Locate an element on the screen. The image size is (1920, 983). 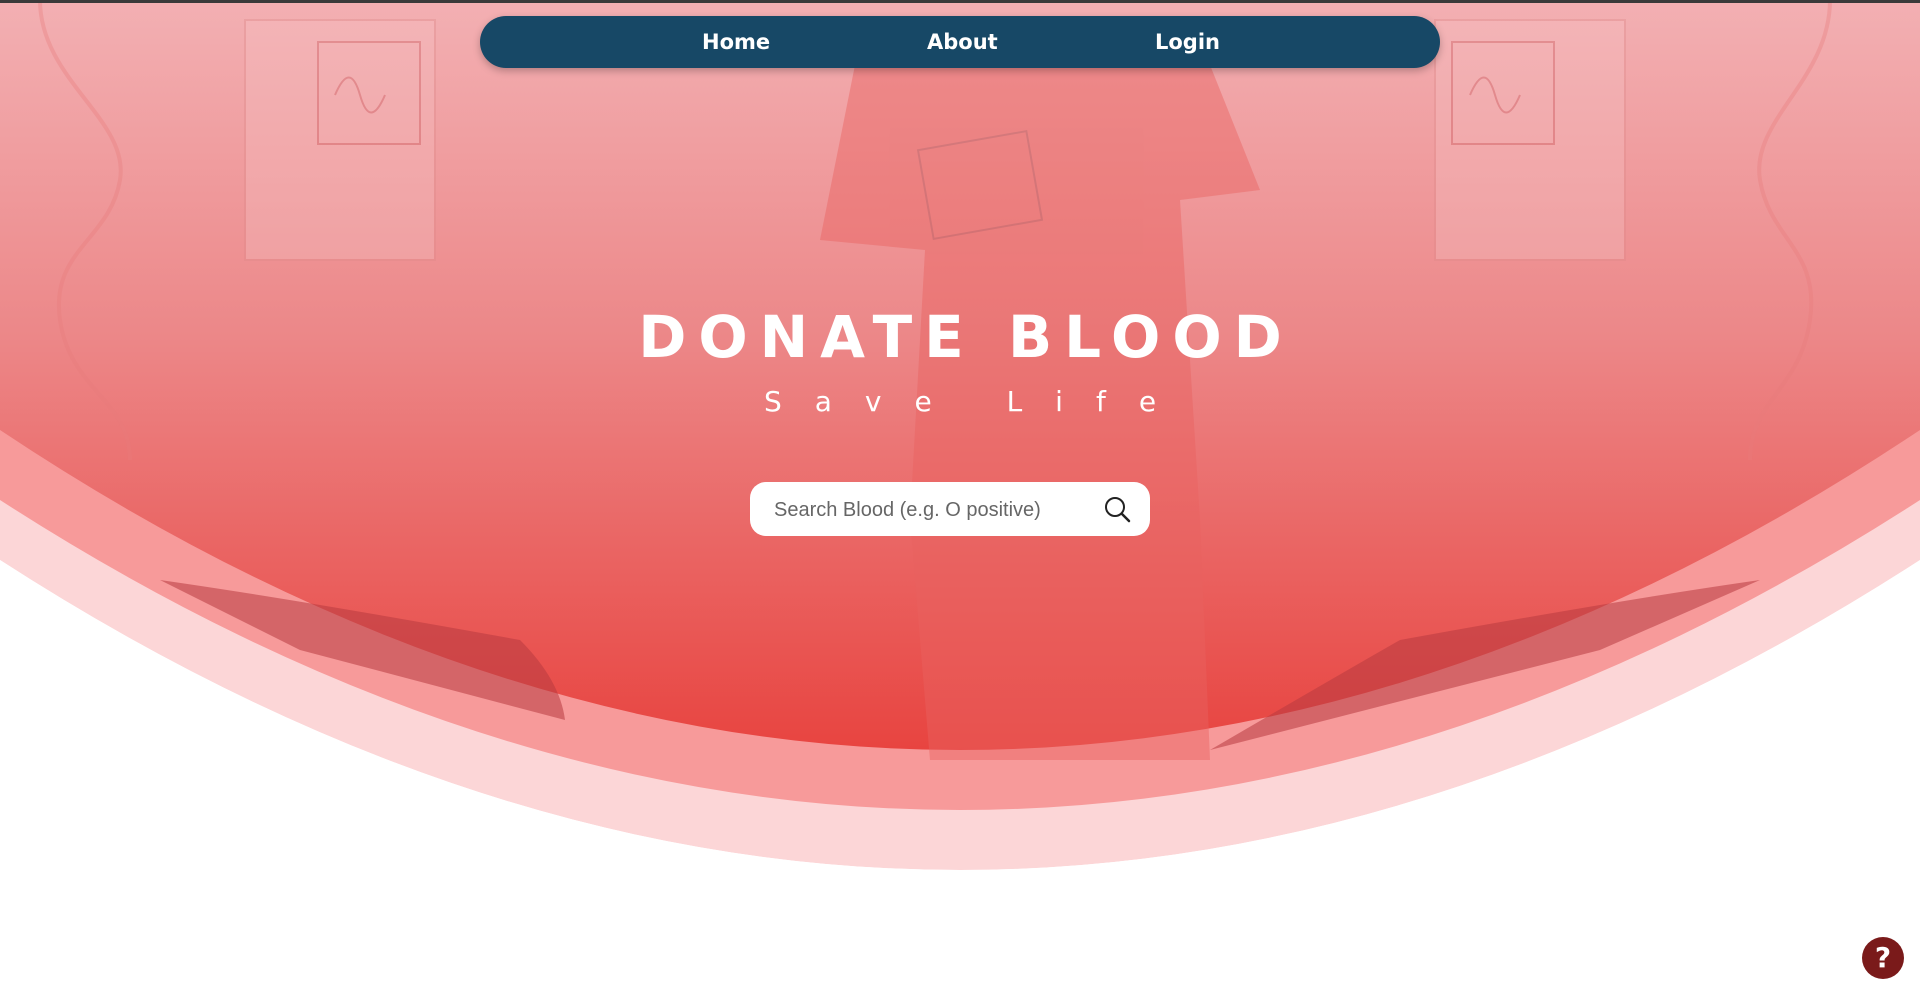
search-box is located at coordinates (950, 510).